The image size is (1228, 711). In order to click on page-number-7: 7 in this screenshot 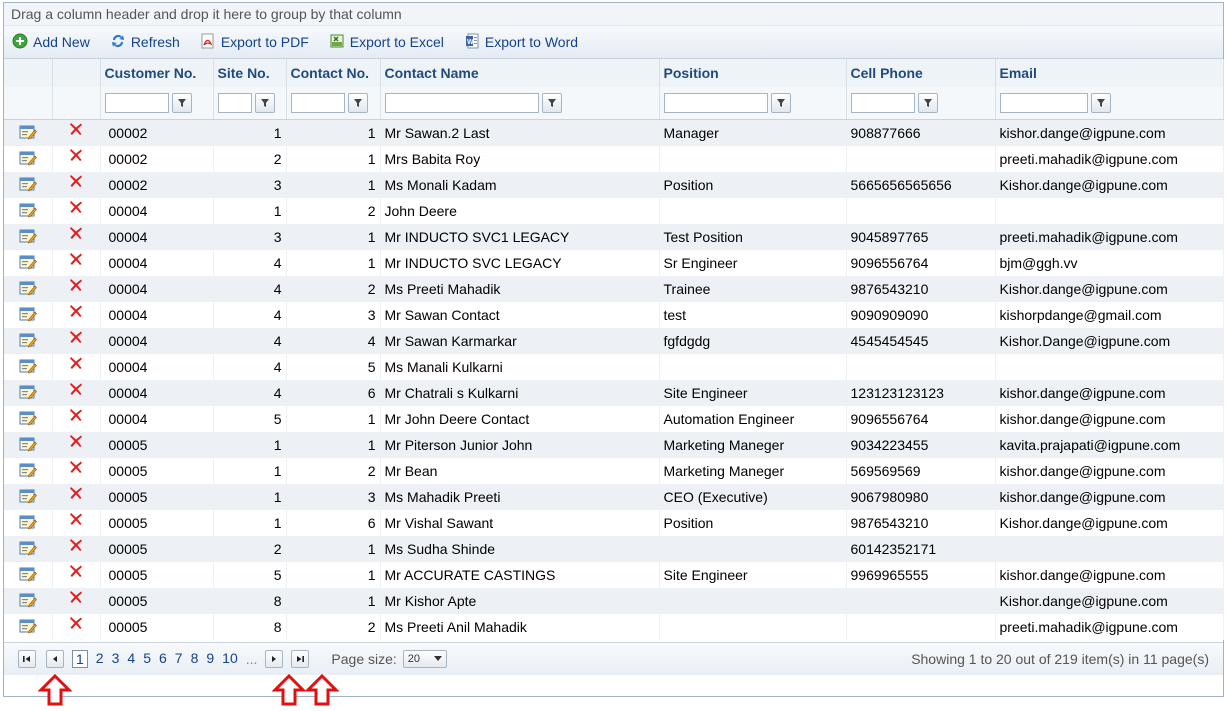, I will do `click(179, 659)`.